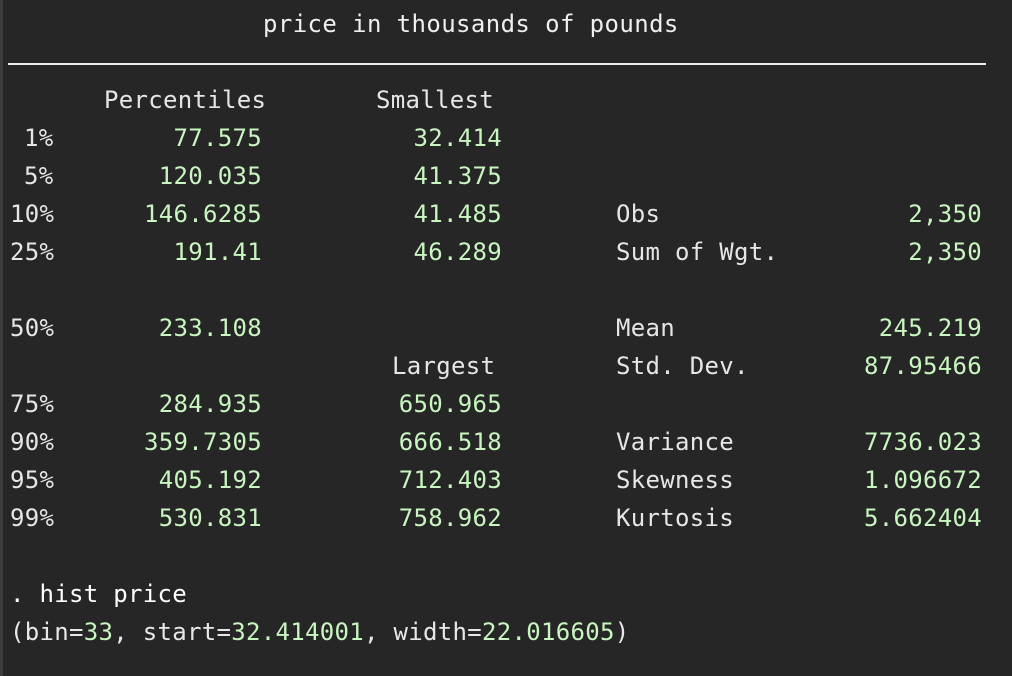 The image size is (1012, 676). I want to click on mean-label: Mean, so click(645, 328).